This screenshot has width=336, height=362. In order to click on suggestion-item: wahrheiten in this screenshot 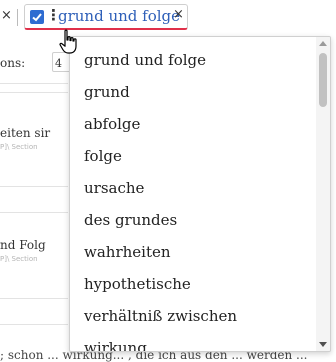, I will do `click(193, 252)`.